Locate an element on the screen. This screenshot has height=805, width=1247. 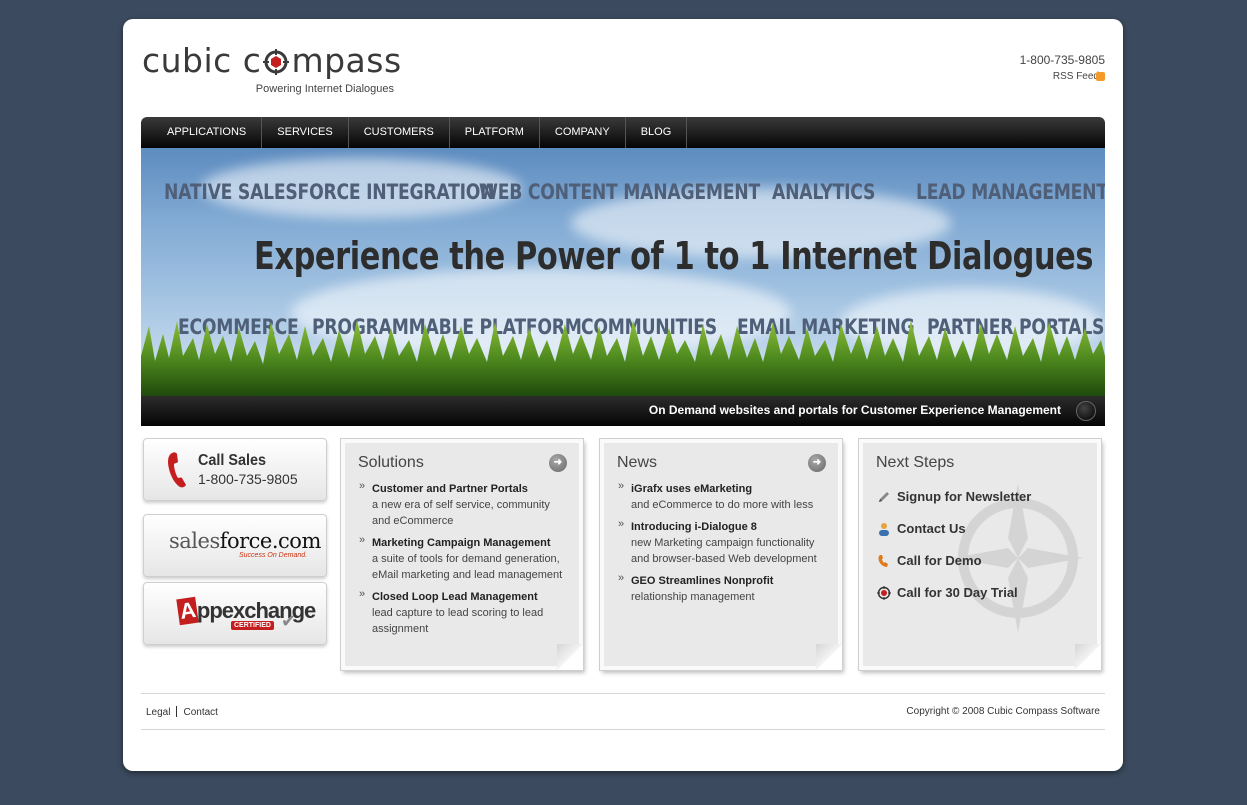
rss-feed-link: RSS Feed is located at coordinates (1076, 76).